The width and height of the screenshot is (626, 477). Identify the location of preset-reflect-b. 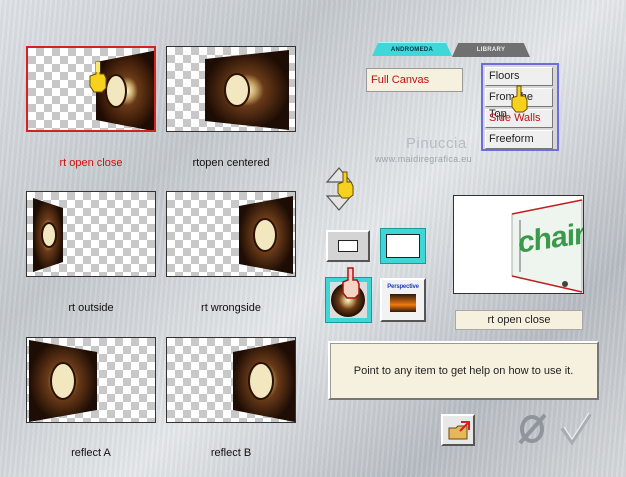
(231, 380).